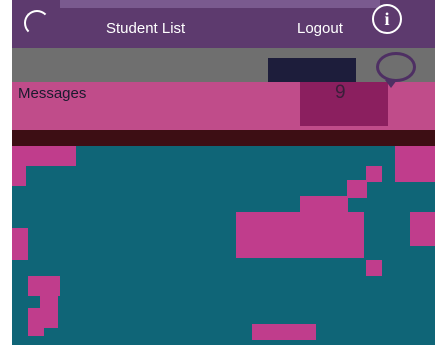 The width and height of the screenshot is (435, 345). What do you see at coordinates (223, 138) in the screenshot?
I see `section-divider` at bounding box center [223, 138].